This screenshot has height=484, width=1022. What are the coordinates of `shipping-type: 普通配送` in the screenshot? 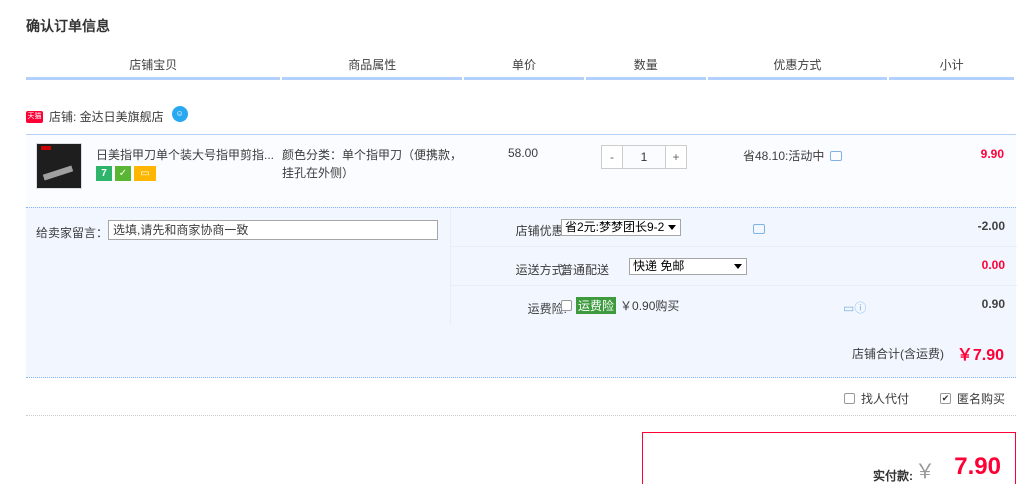 It's located at (585, 270).